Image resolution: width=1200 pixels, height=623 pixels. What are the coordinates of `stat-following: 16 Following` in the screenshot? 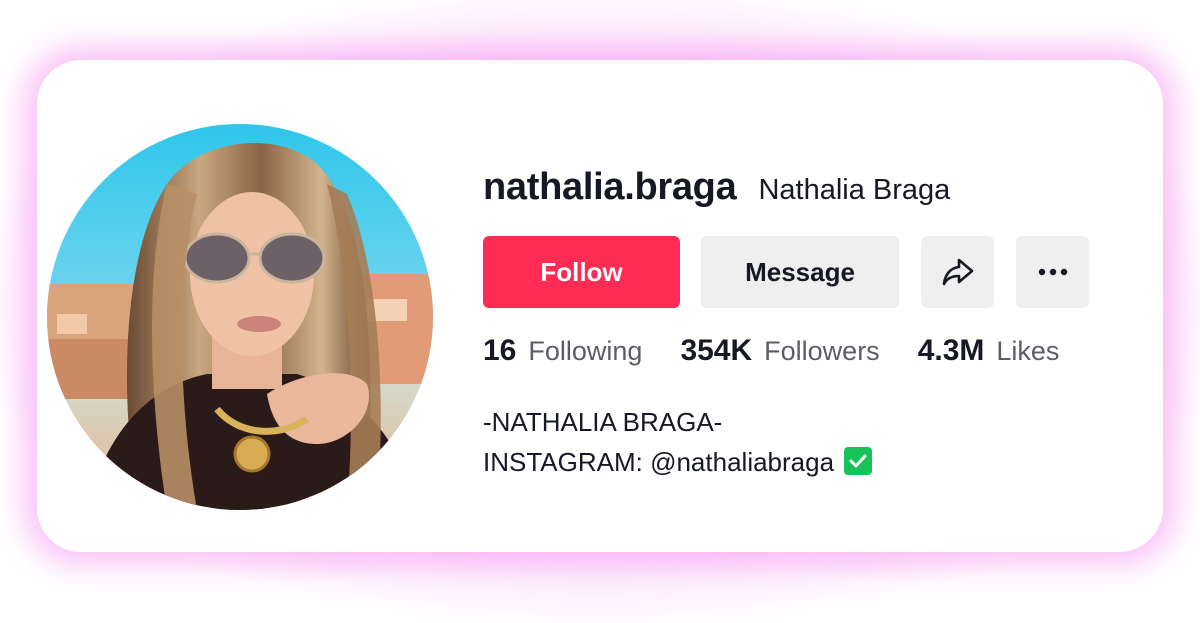 It's located at (562, 351).